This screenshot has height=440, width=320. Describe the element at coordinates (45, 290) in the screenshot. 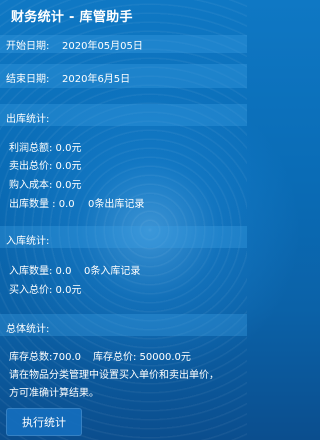

I see `inbound-buy-total: 买入总价: 0.0元` at that location.